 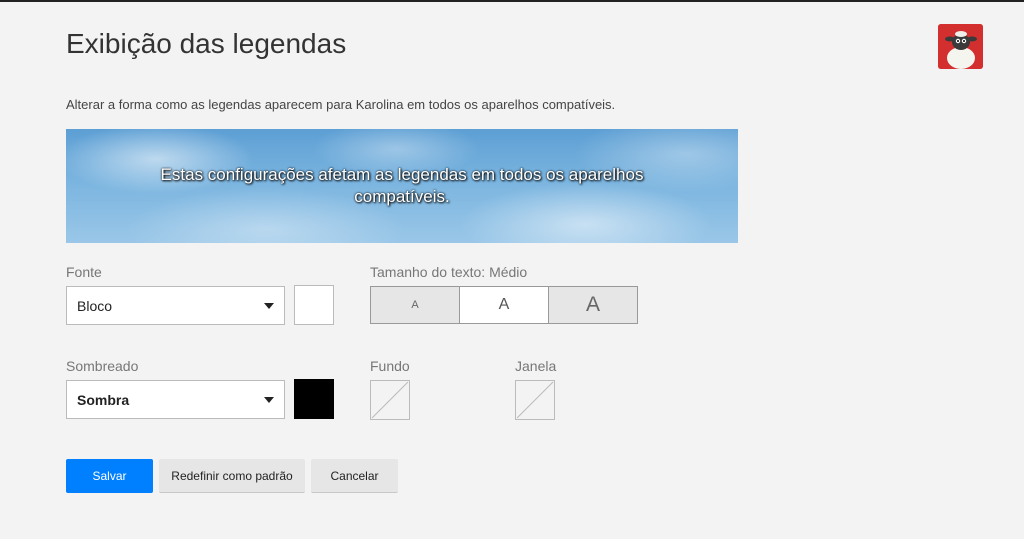 I want to click on sheep-avatar-icon, so click(x=960, y=46).